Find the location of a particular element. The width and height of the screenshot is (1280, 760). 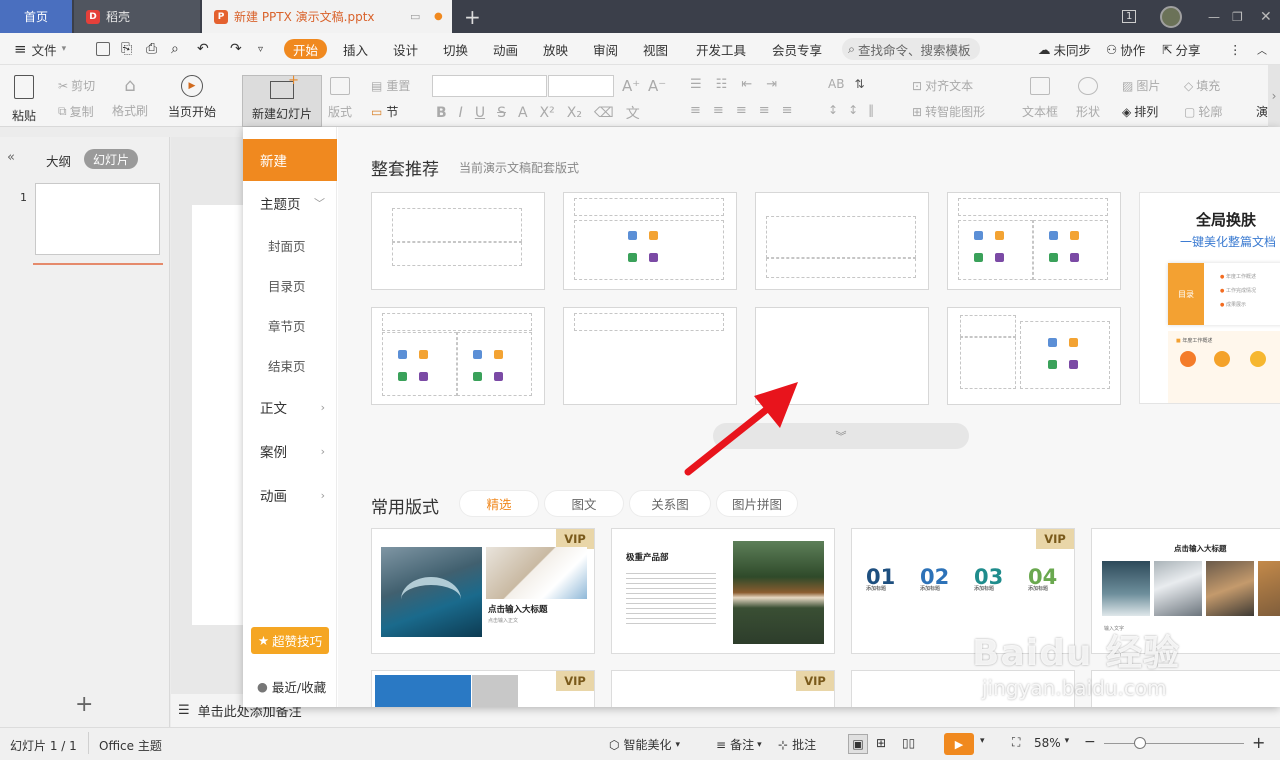

outline-tab: 大纲 is located at coordinates (58, 160).